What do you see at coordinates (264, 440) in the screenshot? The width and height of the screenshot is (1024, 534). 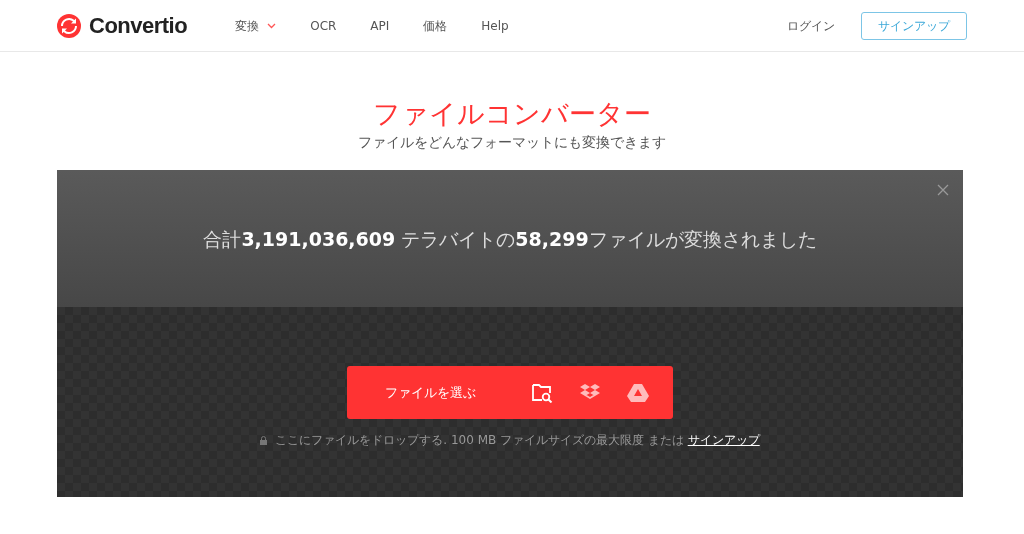 I see `lock-icon` at bounding box center [264, 440].